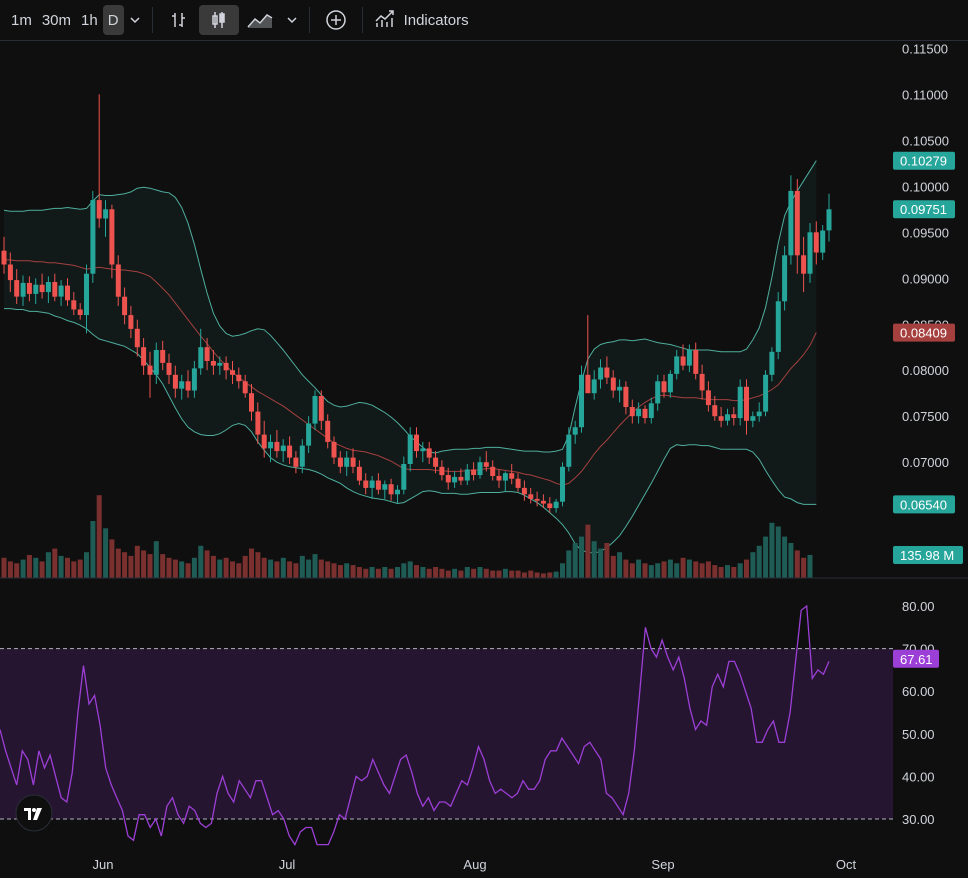 This screenshot has width=968, height=878. What do you see at coordinates (135, 20) in the screenshot?
I see `interval-dropdown-chevron-icon` at bounding box center [135, 20].